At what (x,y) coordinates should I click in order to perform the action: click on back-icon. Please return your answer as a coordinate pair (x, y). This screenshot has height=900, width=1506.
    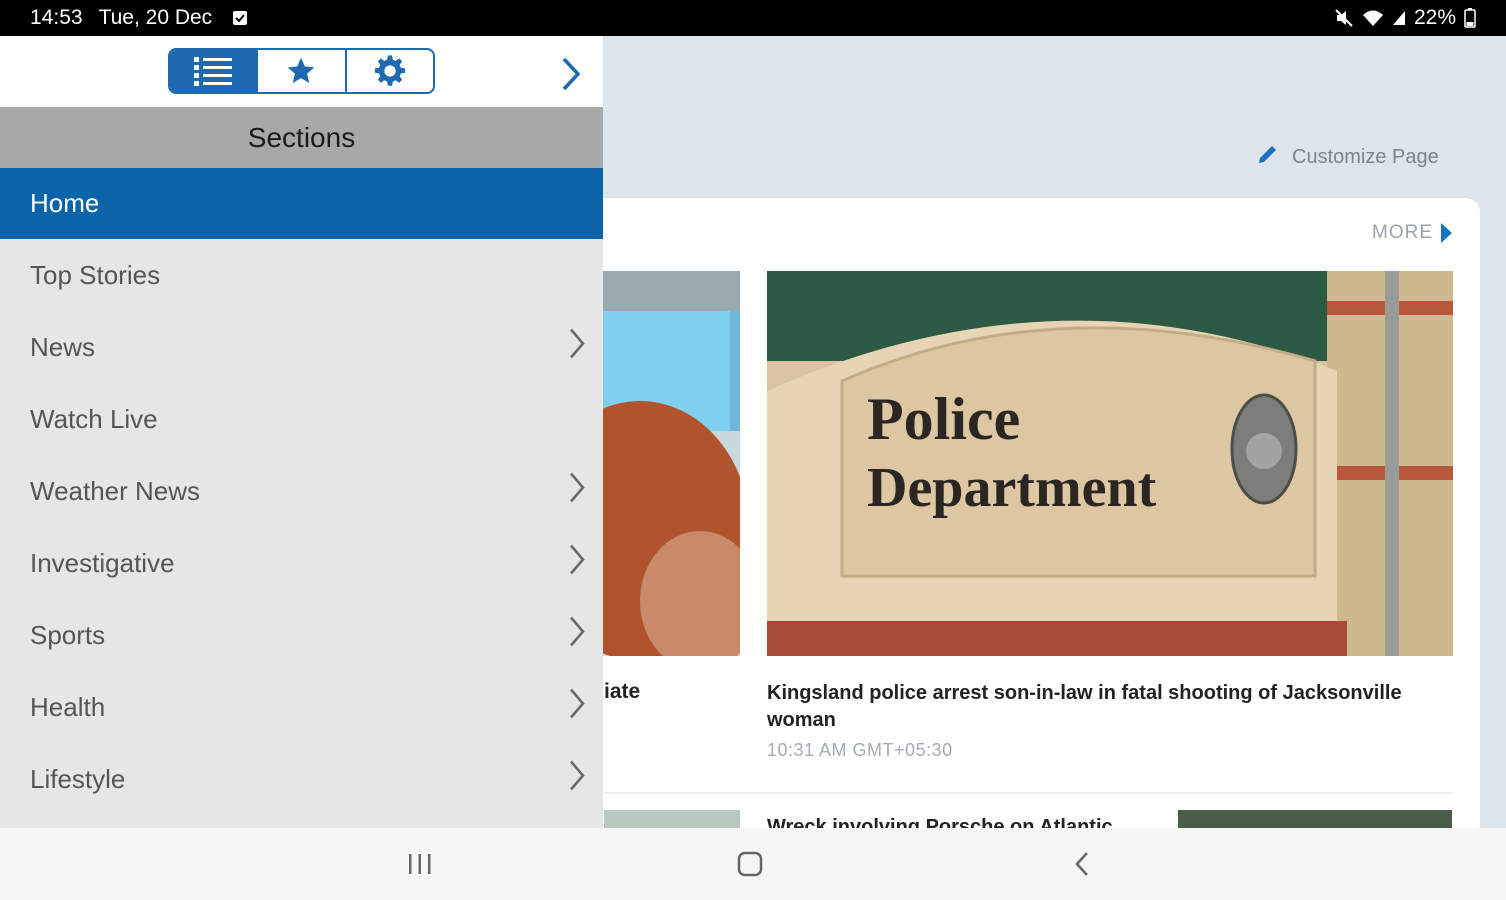
    Looking at the image, I should click on (1081, 864).